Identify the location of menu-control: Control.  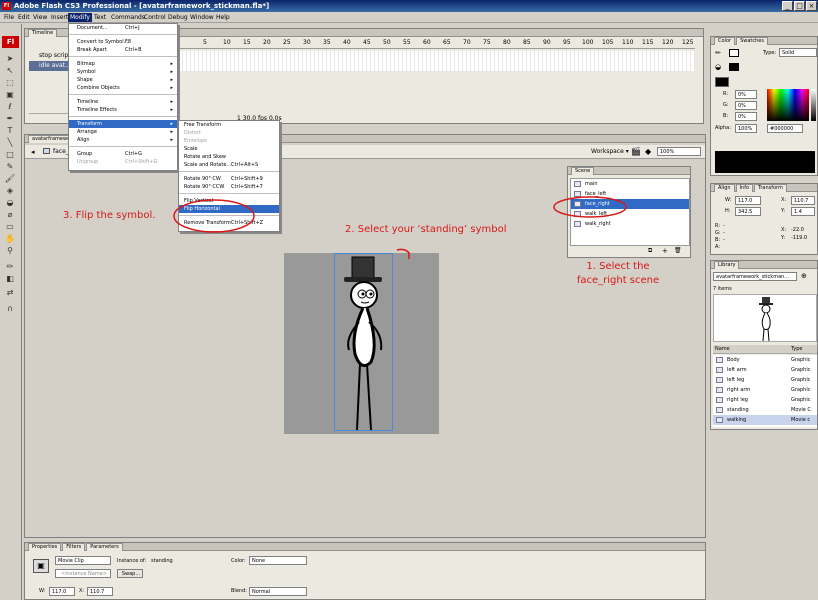
(155, 17).